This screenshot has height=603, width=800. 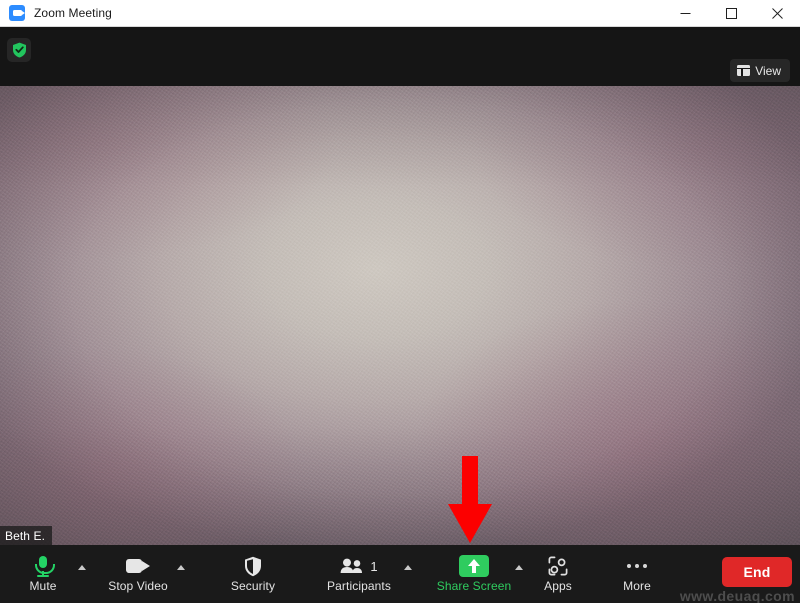 I want to click on layout-grid-icon, so click(x=743, y=70).